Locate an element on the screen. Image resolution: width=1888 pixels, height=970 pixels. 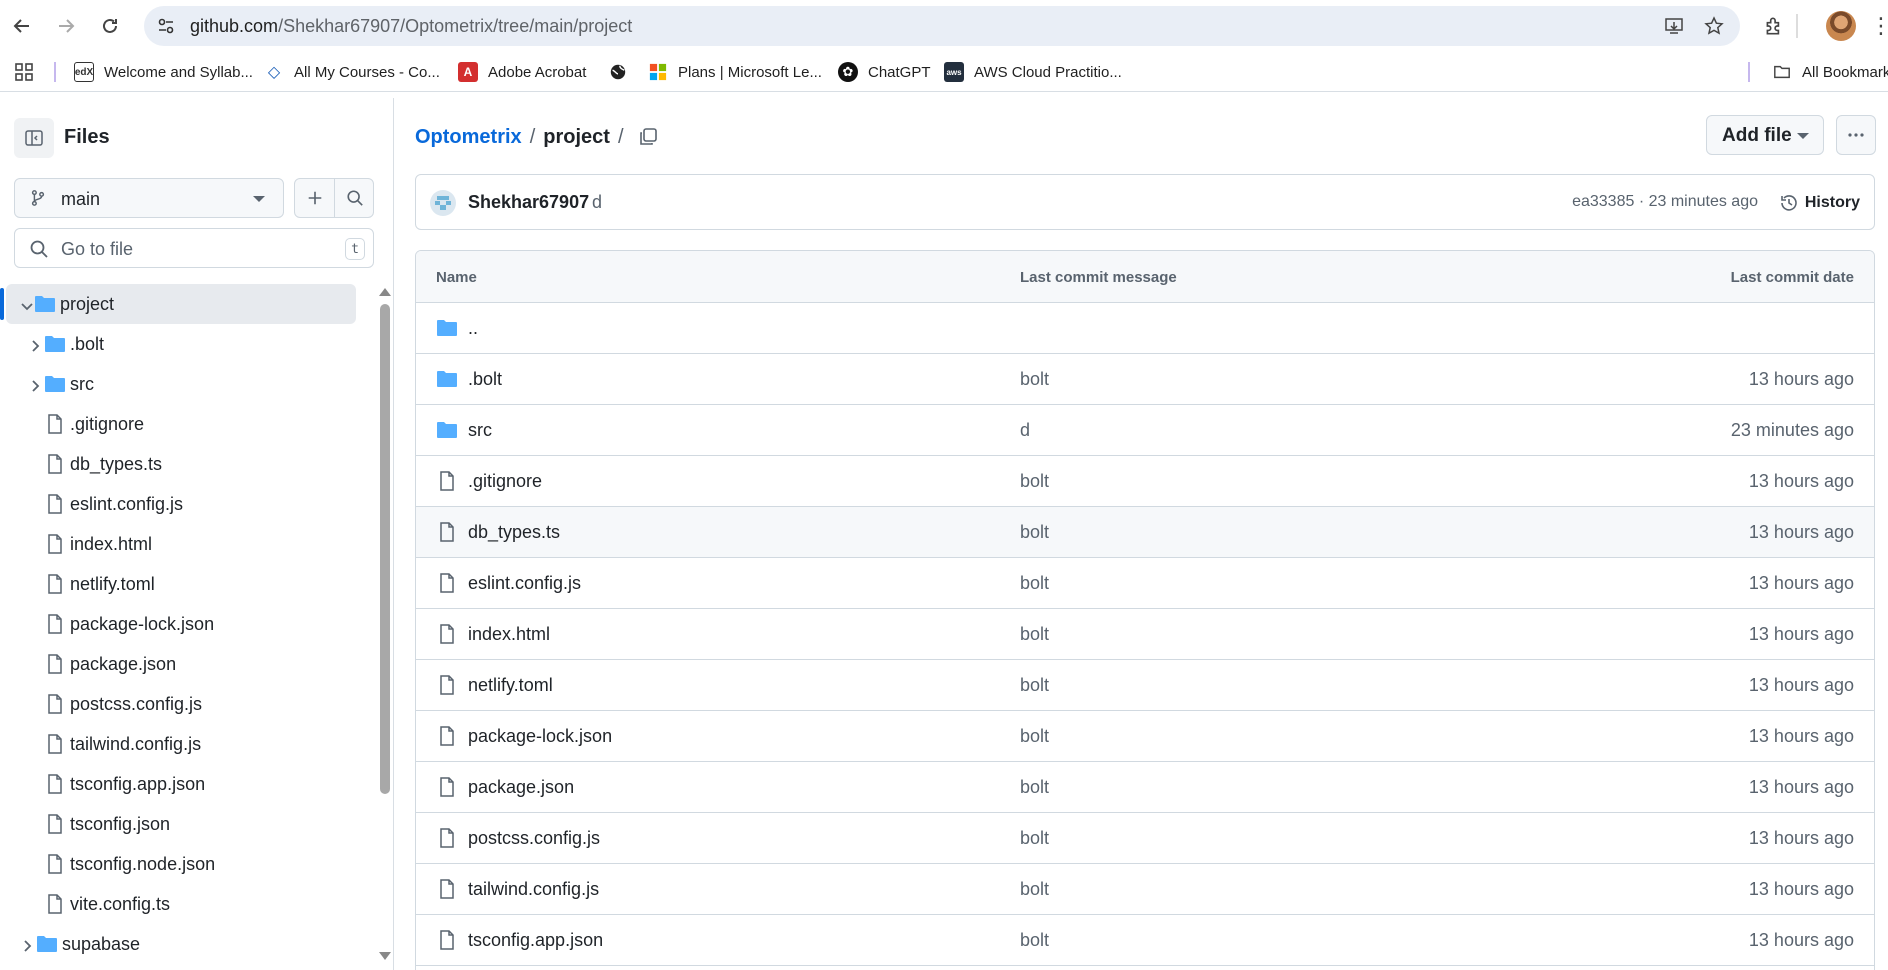
tree-file: eslint.config.js is located at coordinates (188, 504).